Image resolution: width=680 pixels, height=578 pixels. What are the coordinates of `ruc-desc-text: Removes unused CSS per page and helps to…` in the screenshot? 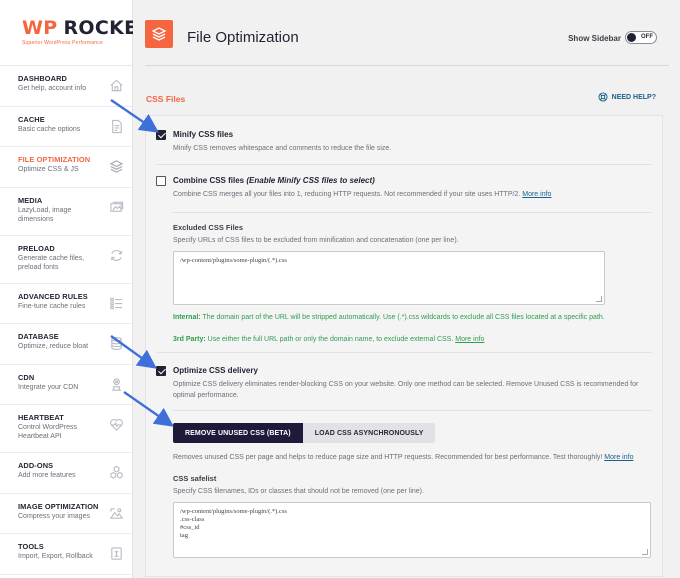 It's located at (388, 457).